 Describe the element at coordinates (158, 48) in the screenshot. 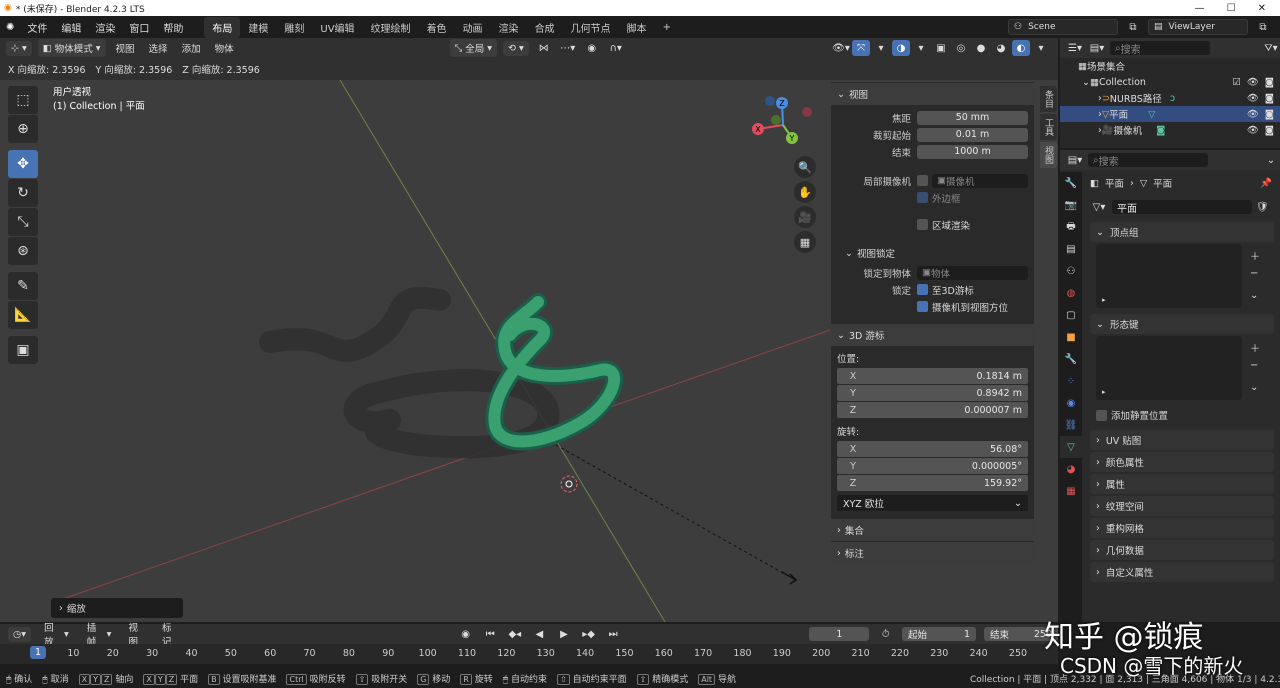

I see `menu-select: 选择` at that location.